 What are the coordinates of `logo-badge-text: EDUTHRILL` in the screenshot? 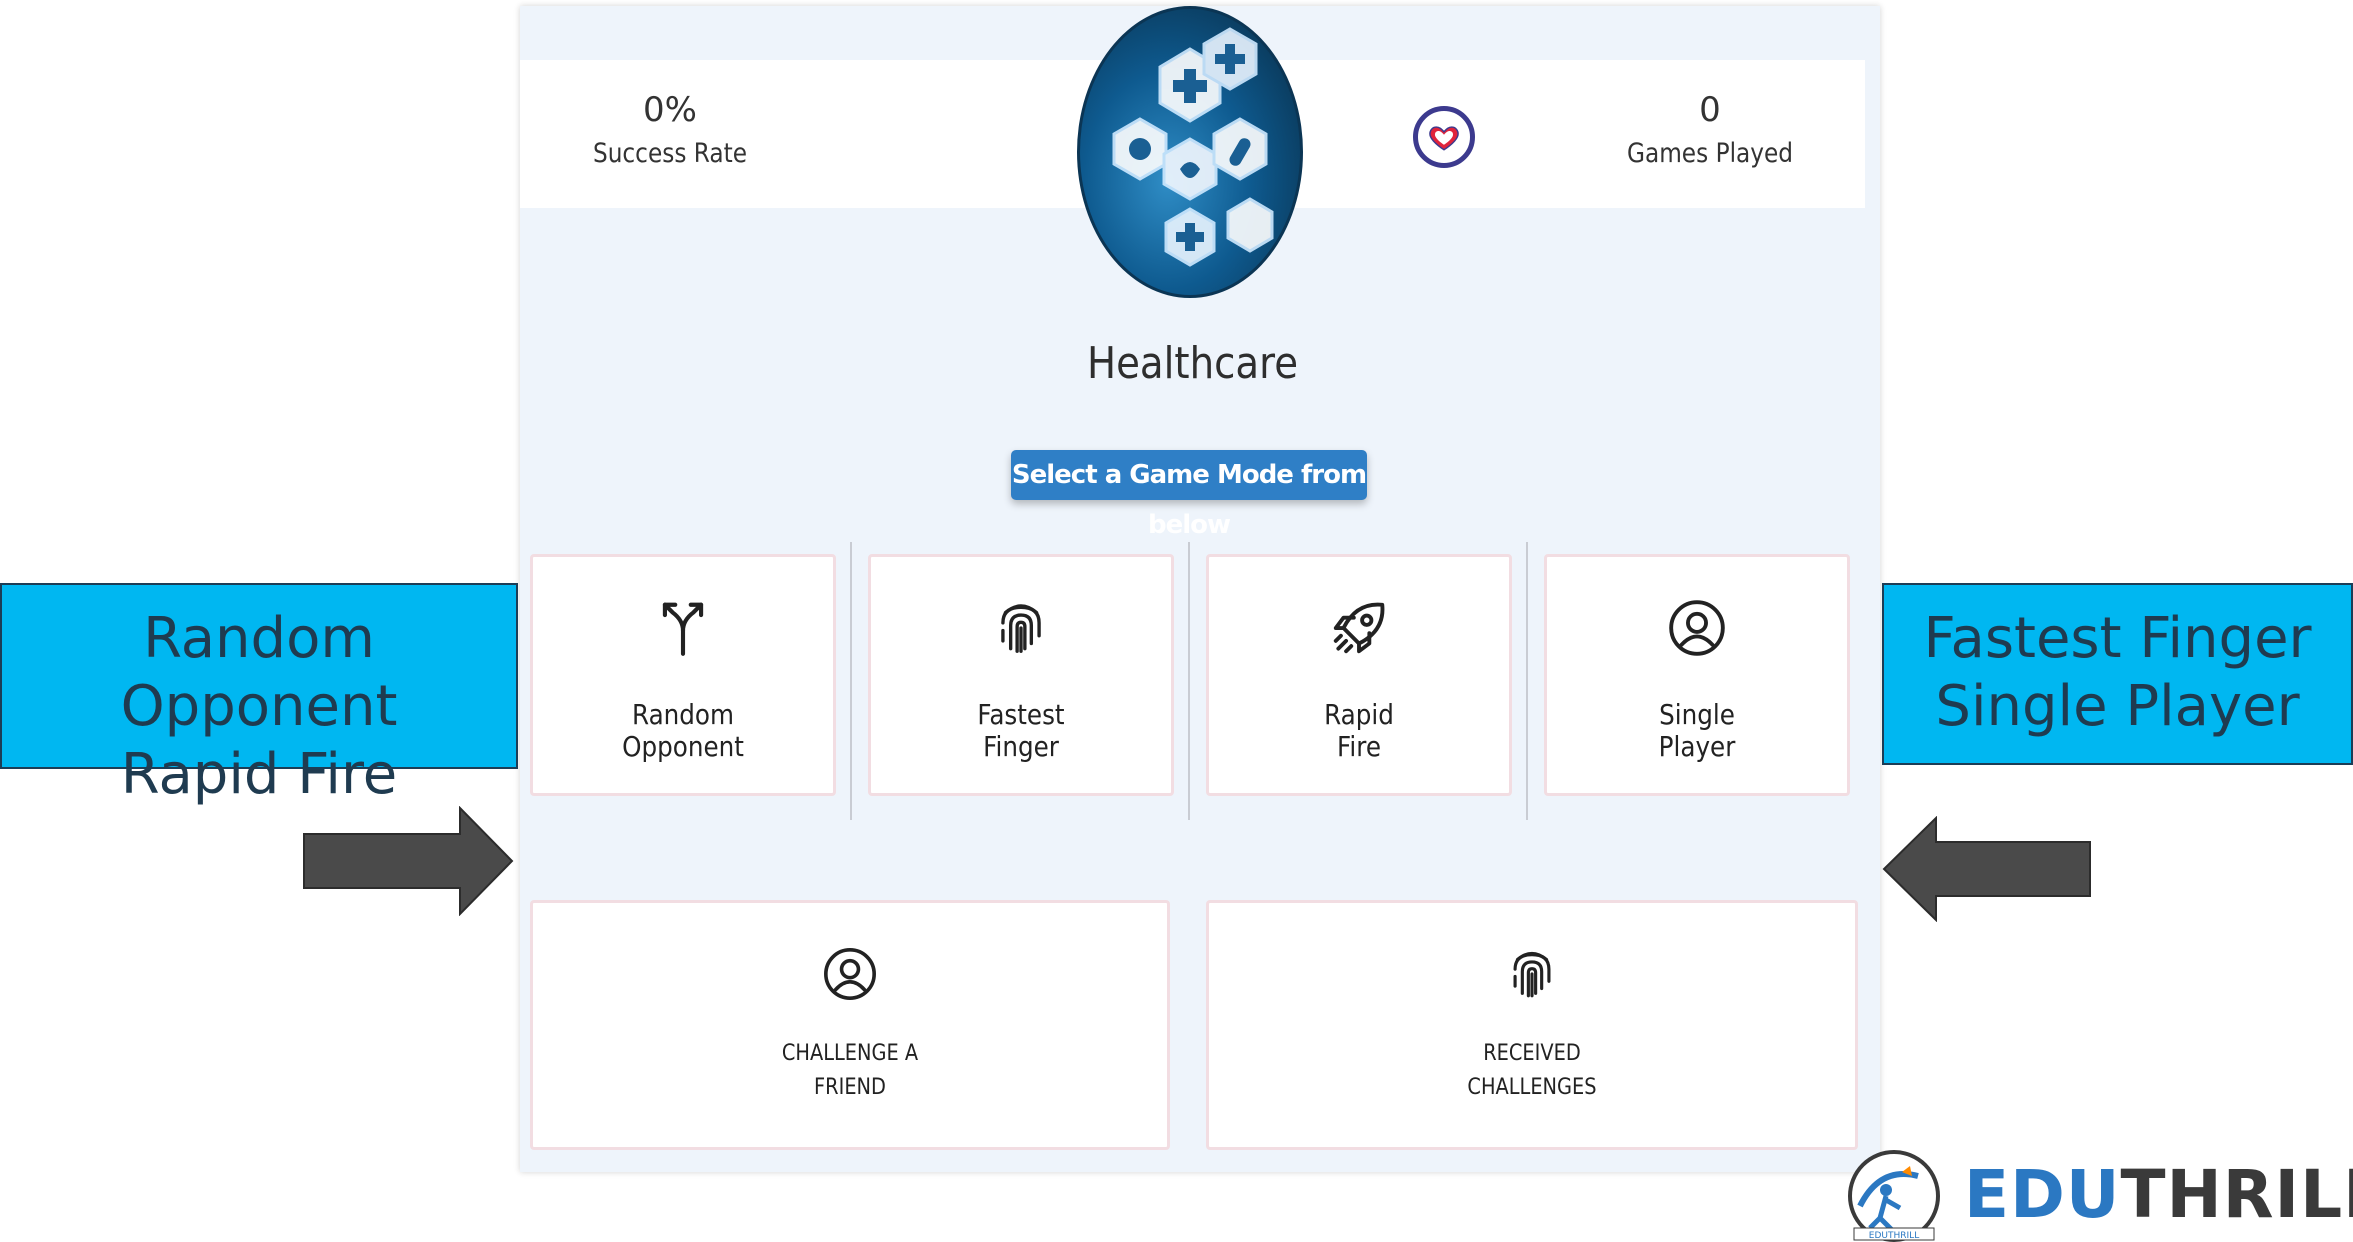 It's located at (1894, 1236).